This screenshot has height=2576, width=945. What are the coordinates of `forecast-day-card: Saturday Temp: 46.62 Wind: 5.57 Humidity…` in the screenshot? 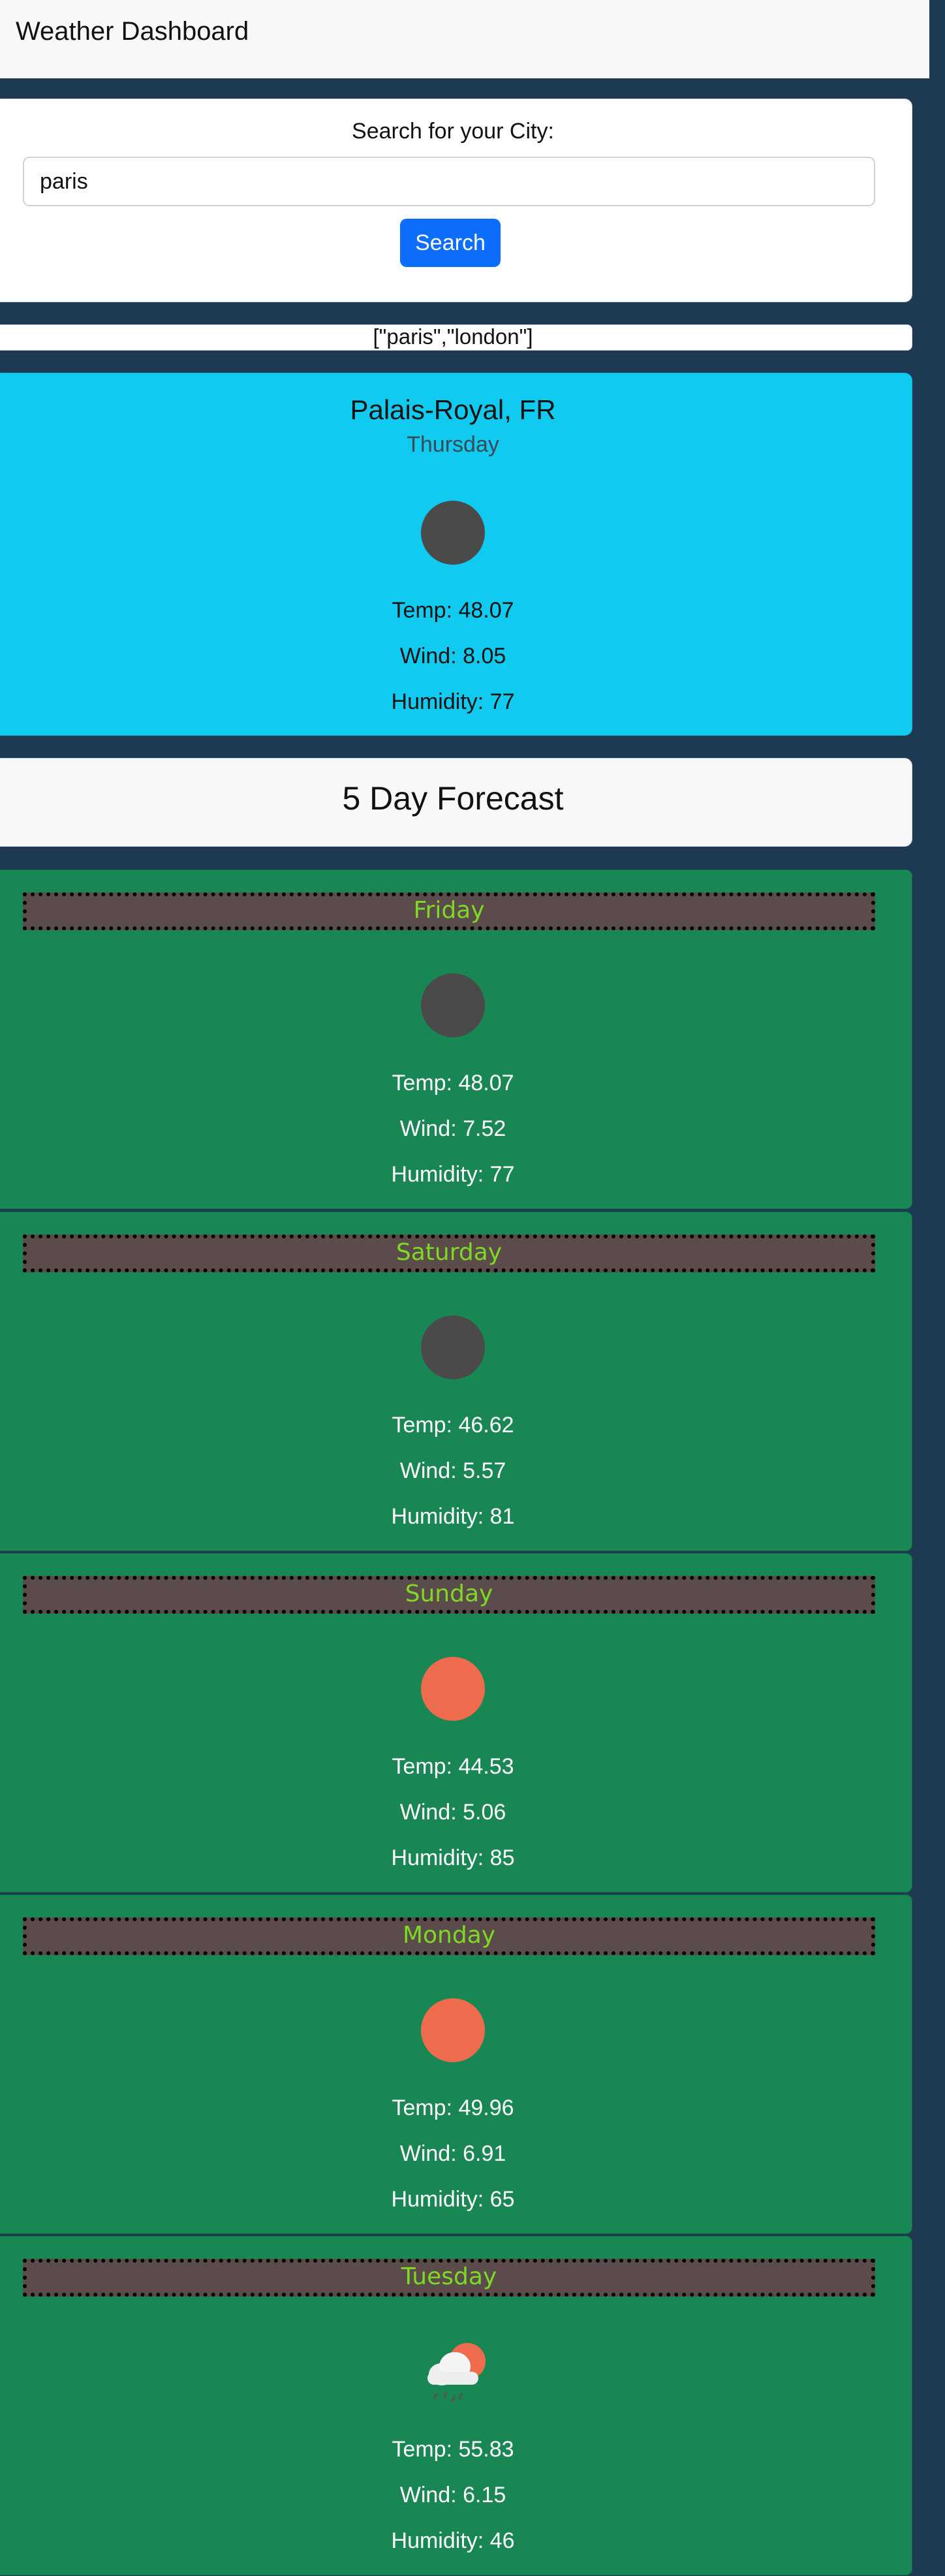 It's located at (456, 1381).